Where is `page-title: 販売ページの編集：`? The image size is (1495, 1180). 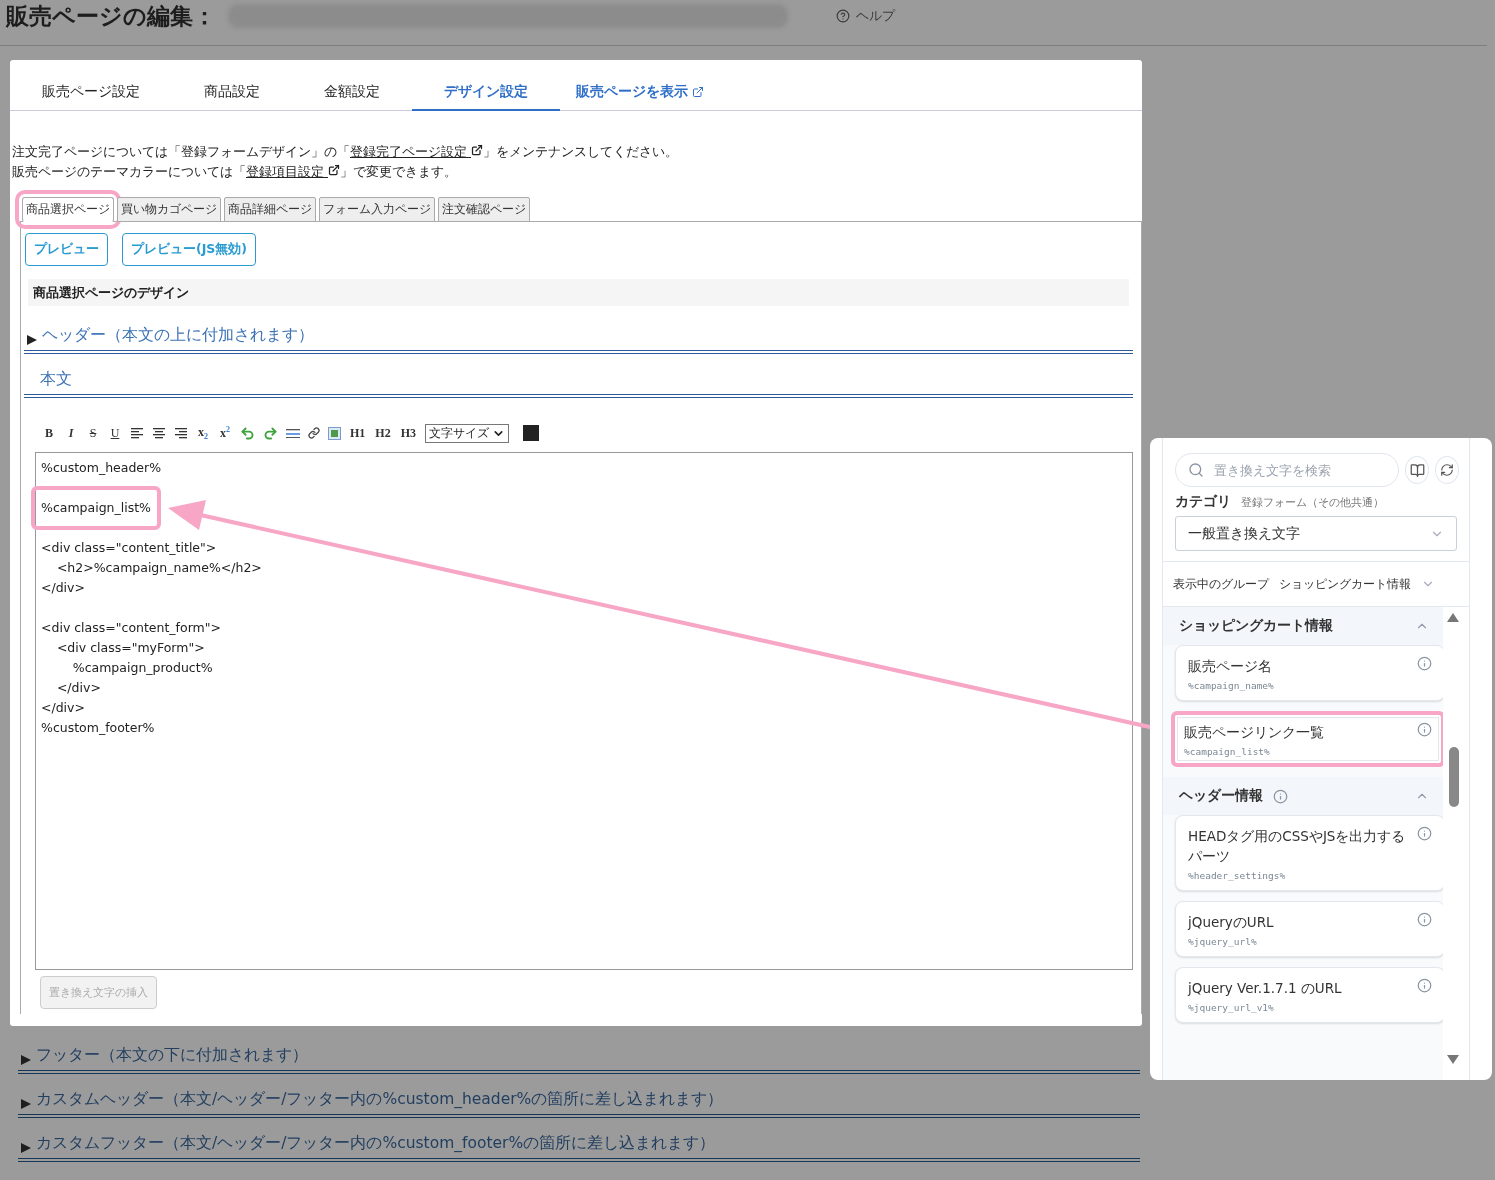
page-title: 販売ページの編集： is located at coordinates (111, 16).